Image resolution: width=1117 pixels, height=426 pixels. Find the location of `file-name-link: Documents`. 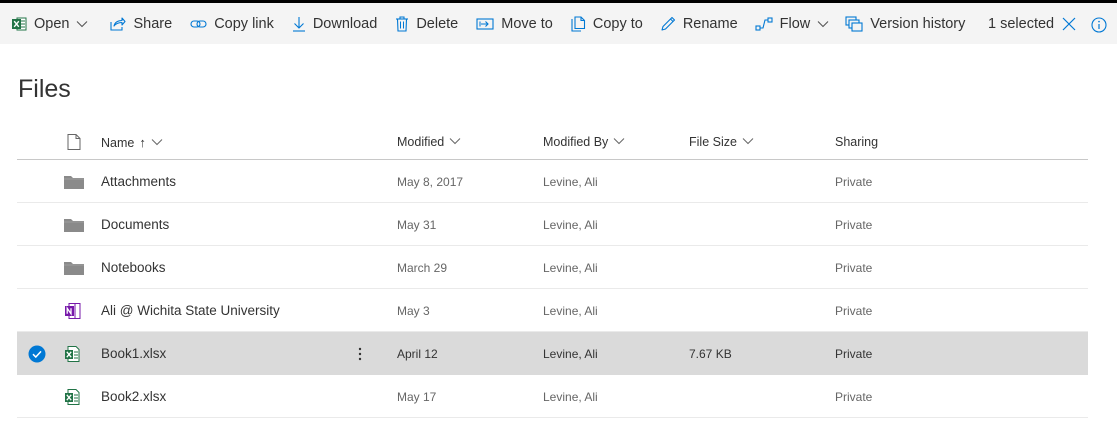

file-name-link: Documents is located at coordinates (135, 224).